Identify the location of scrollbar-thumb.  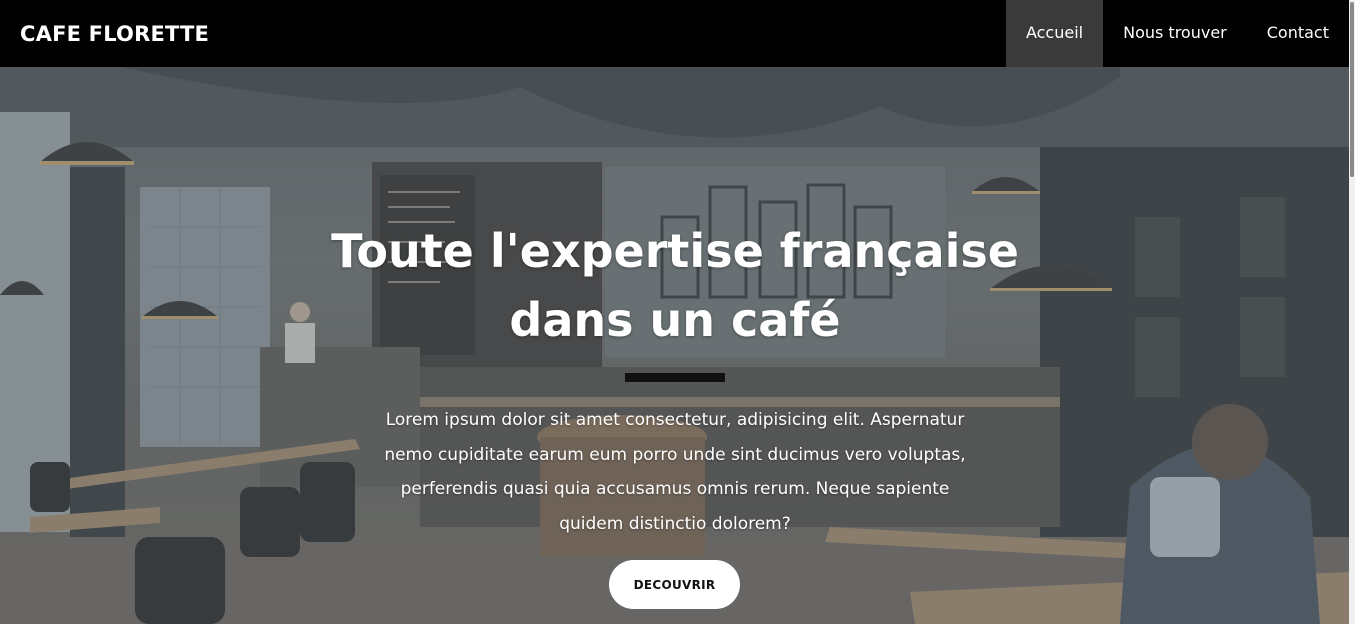
(1352, 89).